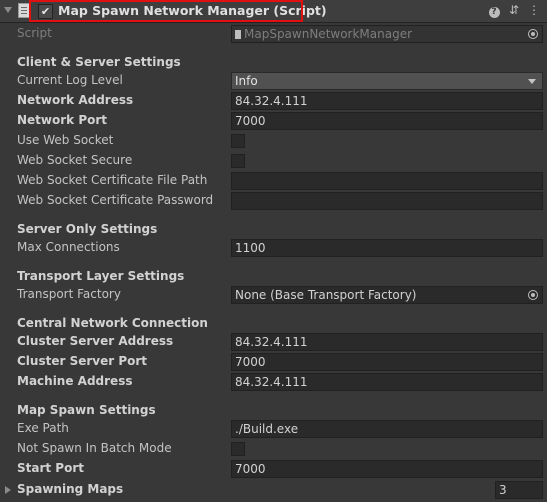 The height and width of the screenshot is (502, 547). I want to click on title-highlight-box, so click(166, 11).